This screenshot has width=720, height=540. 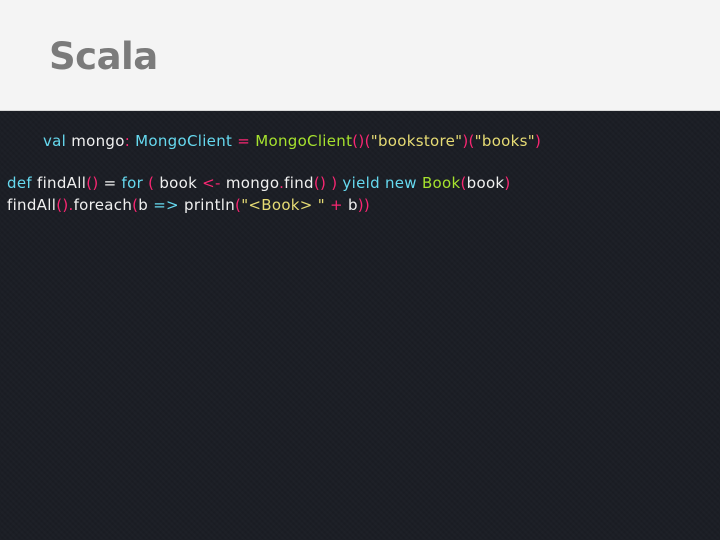 I want to click on code-token-punct: )(, so click(x=468, y=141).